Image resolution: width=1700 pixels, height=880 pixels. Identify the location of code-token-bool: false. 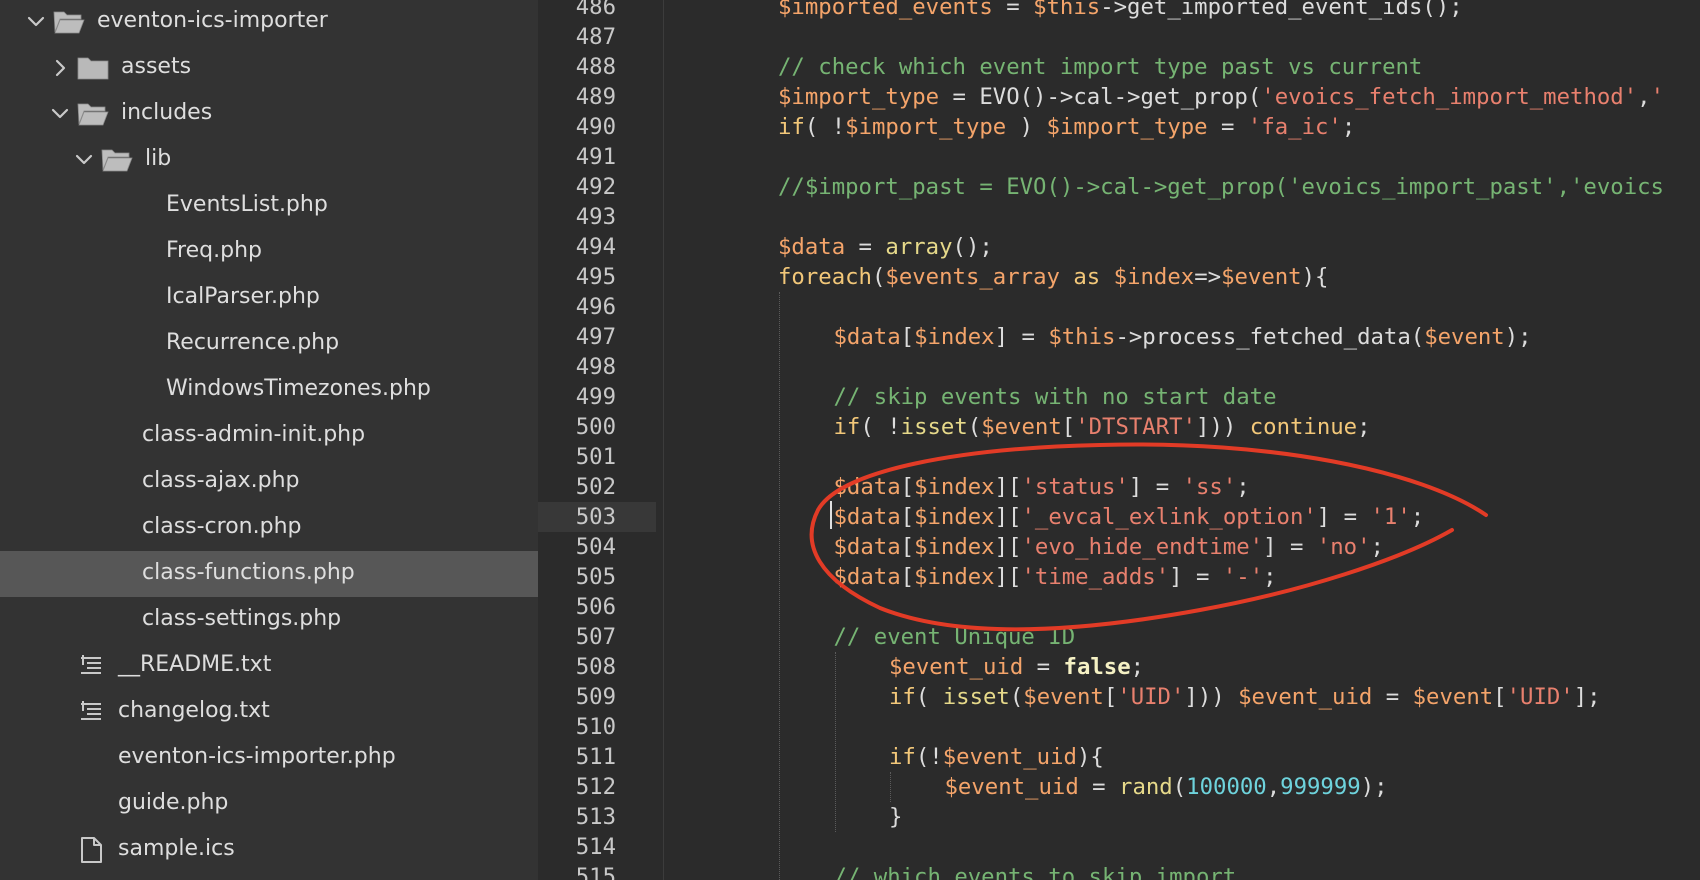
(1097, 667).